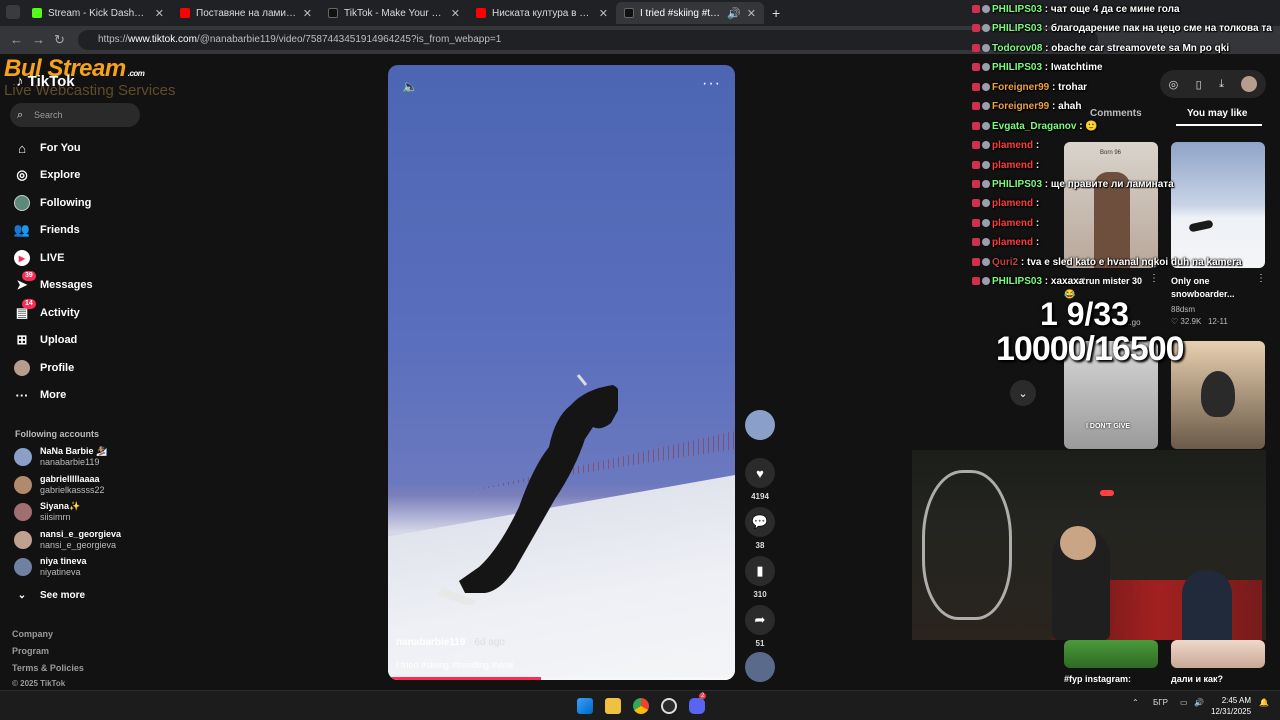 Image resolution: width=1280 pixels, height=720 pixels. I want to click on forward-icon: →, so click(38, 39).